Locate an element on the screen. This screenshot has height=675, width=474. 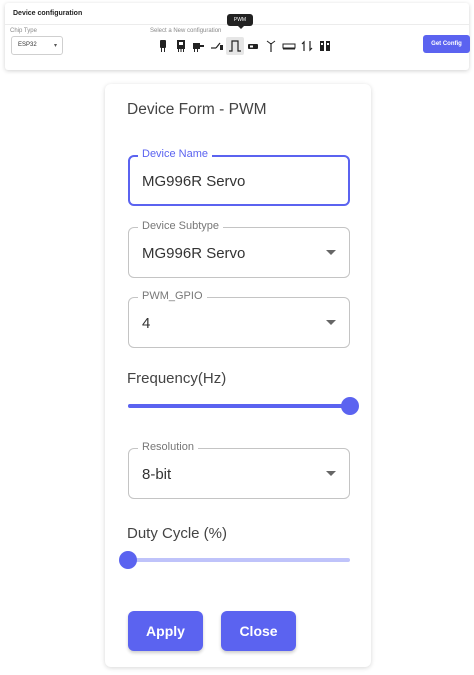
device-name-field: Device Name MG996R Servo is located at coordinates (239, 177).